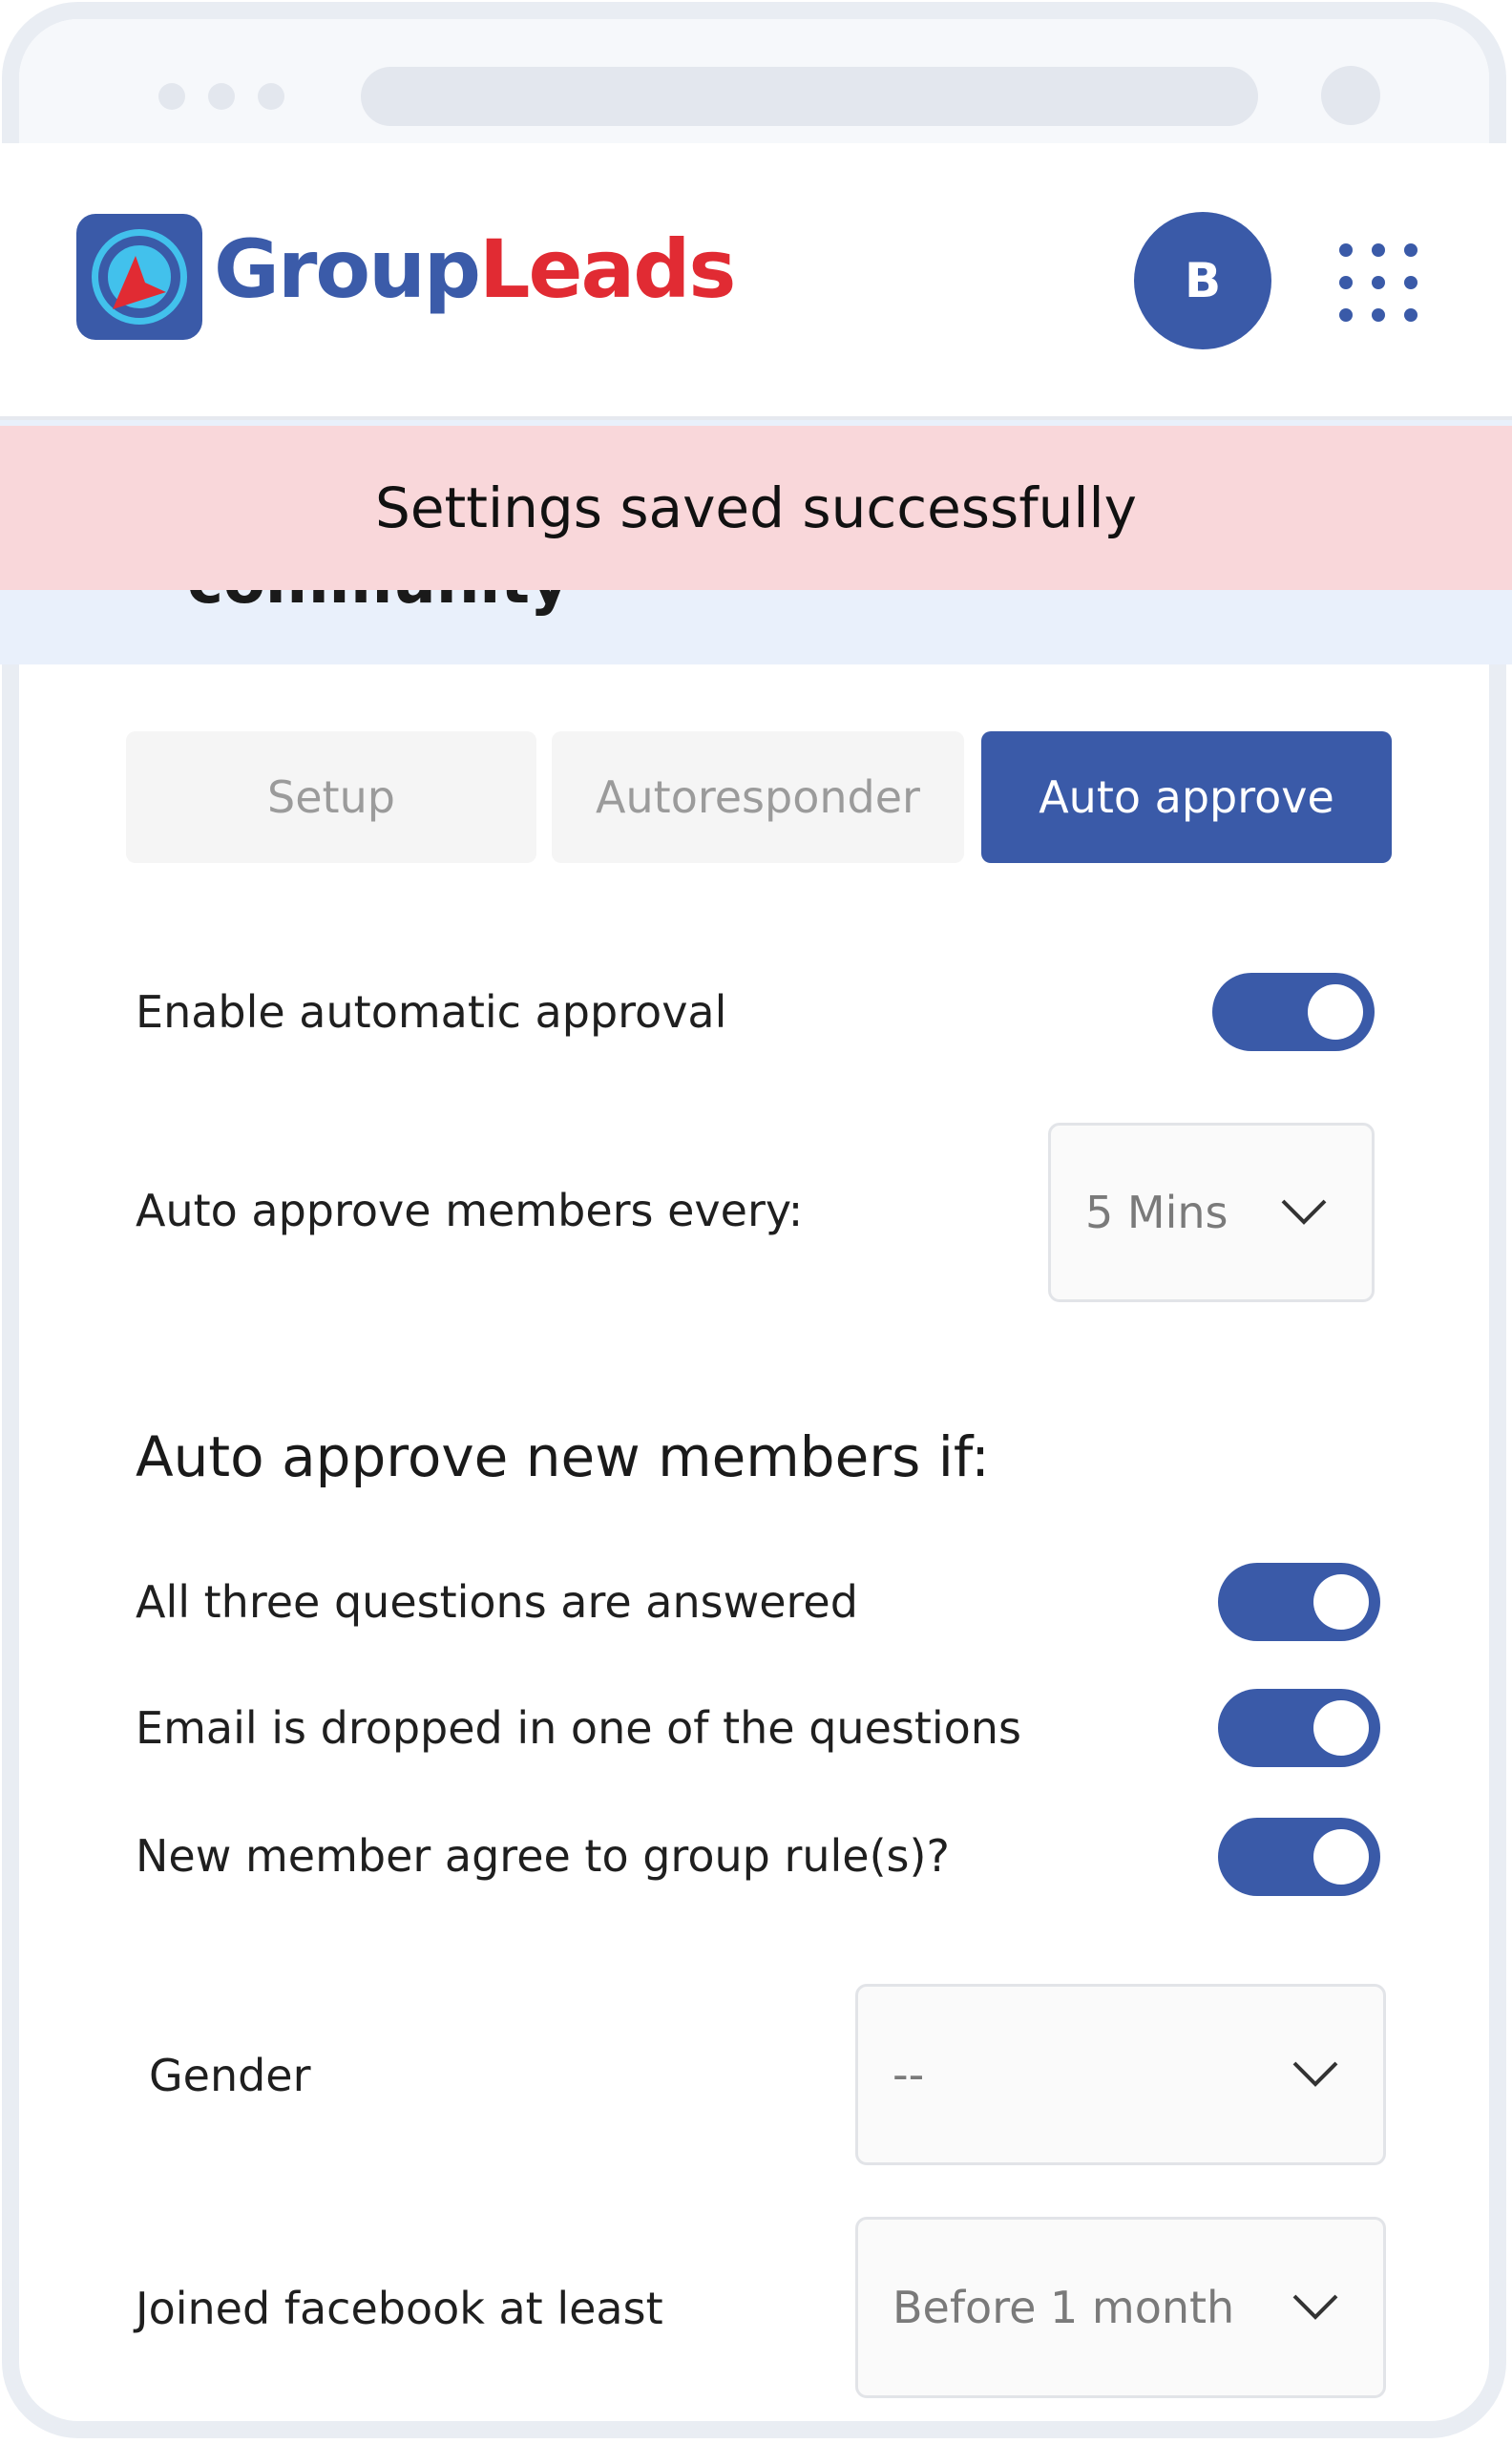 The width and height of the screenshot is (1512, 2444). What do you see at coordinates (756, 508) in the screenshot?
I see `success-toast: Settings saved successfully` at bounding box center [756, 508].